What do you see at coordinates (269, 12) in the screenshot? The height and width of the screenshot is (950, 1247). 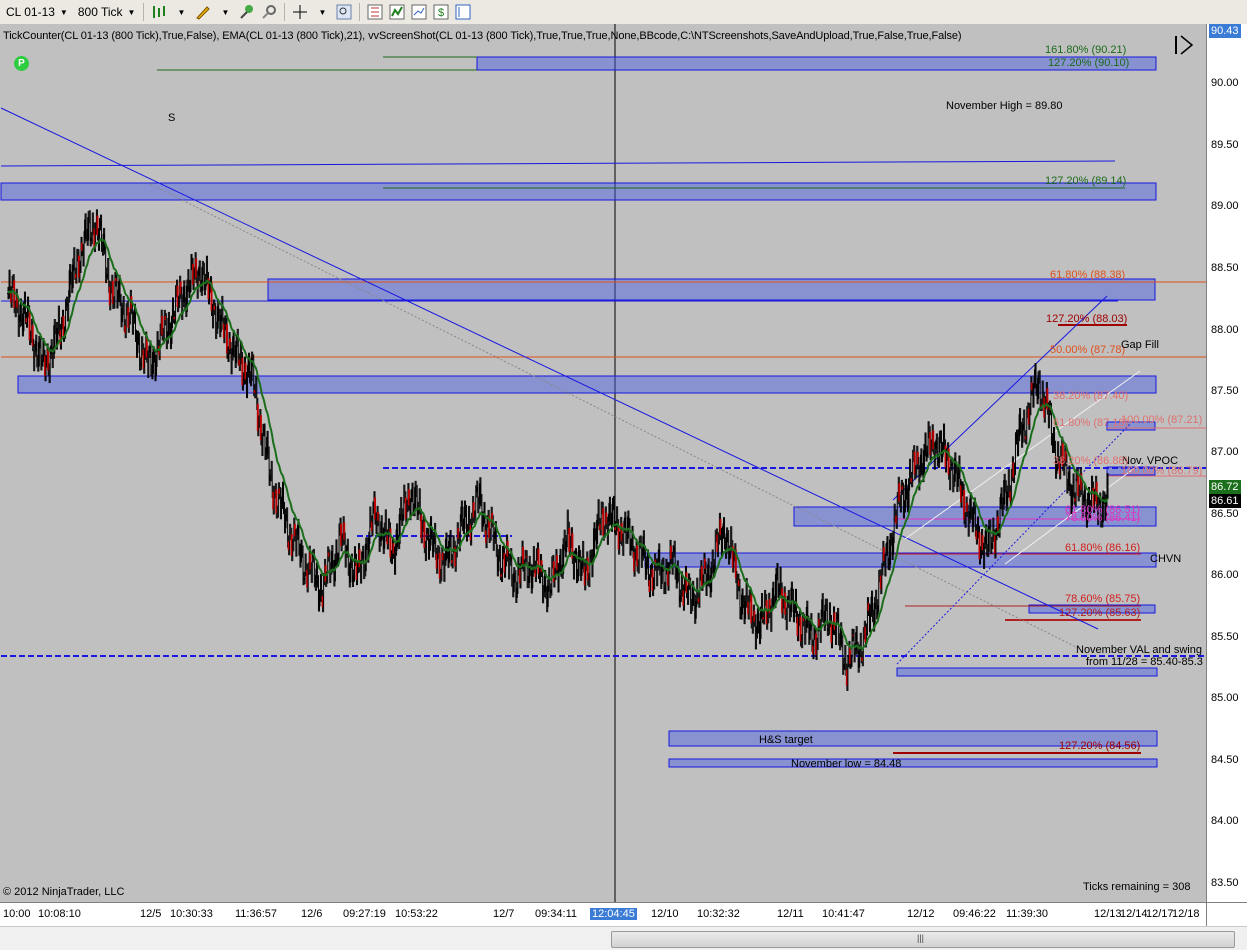 I see `magnify-cursor-icon` at bounding box center [269, 12].